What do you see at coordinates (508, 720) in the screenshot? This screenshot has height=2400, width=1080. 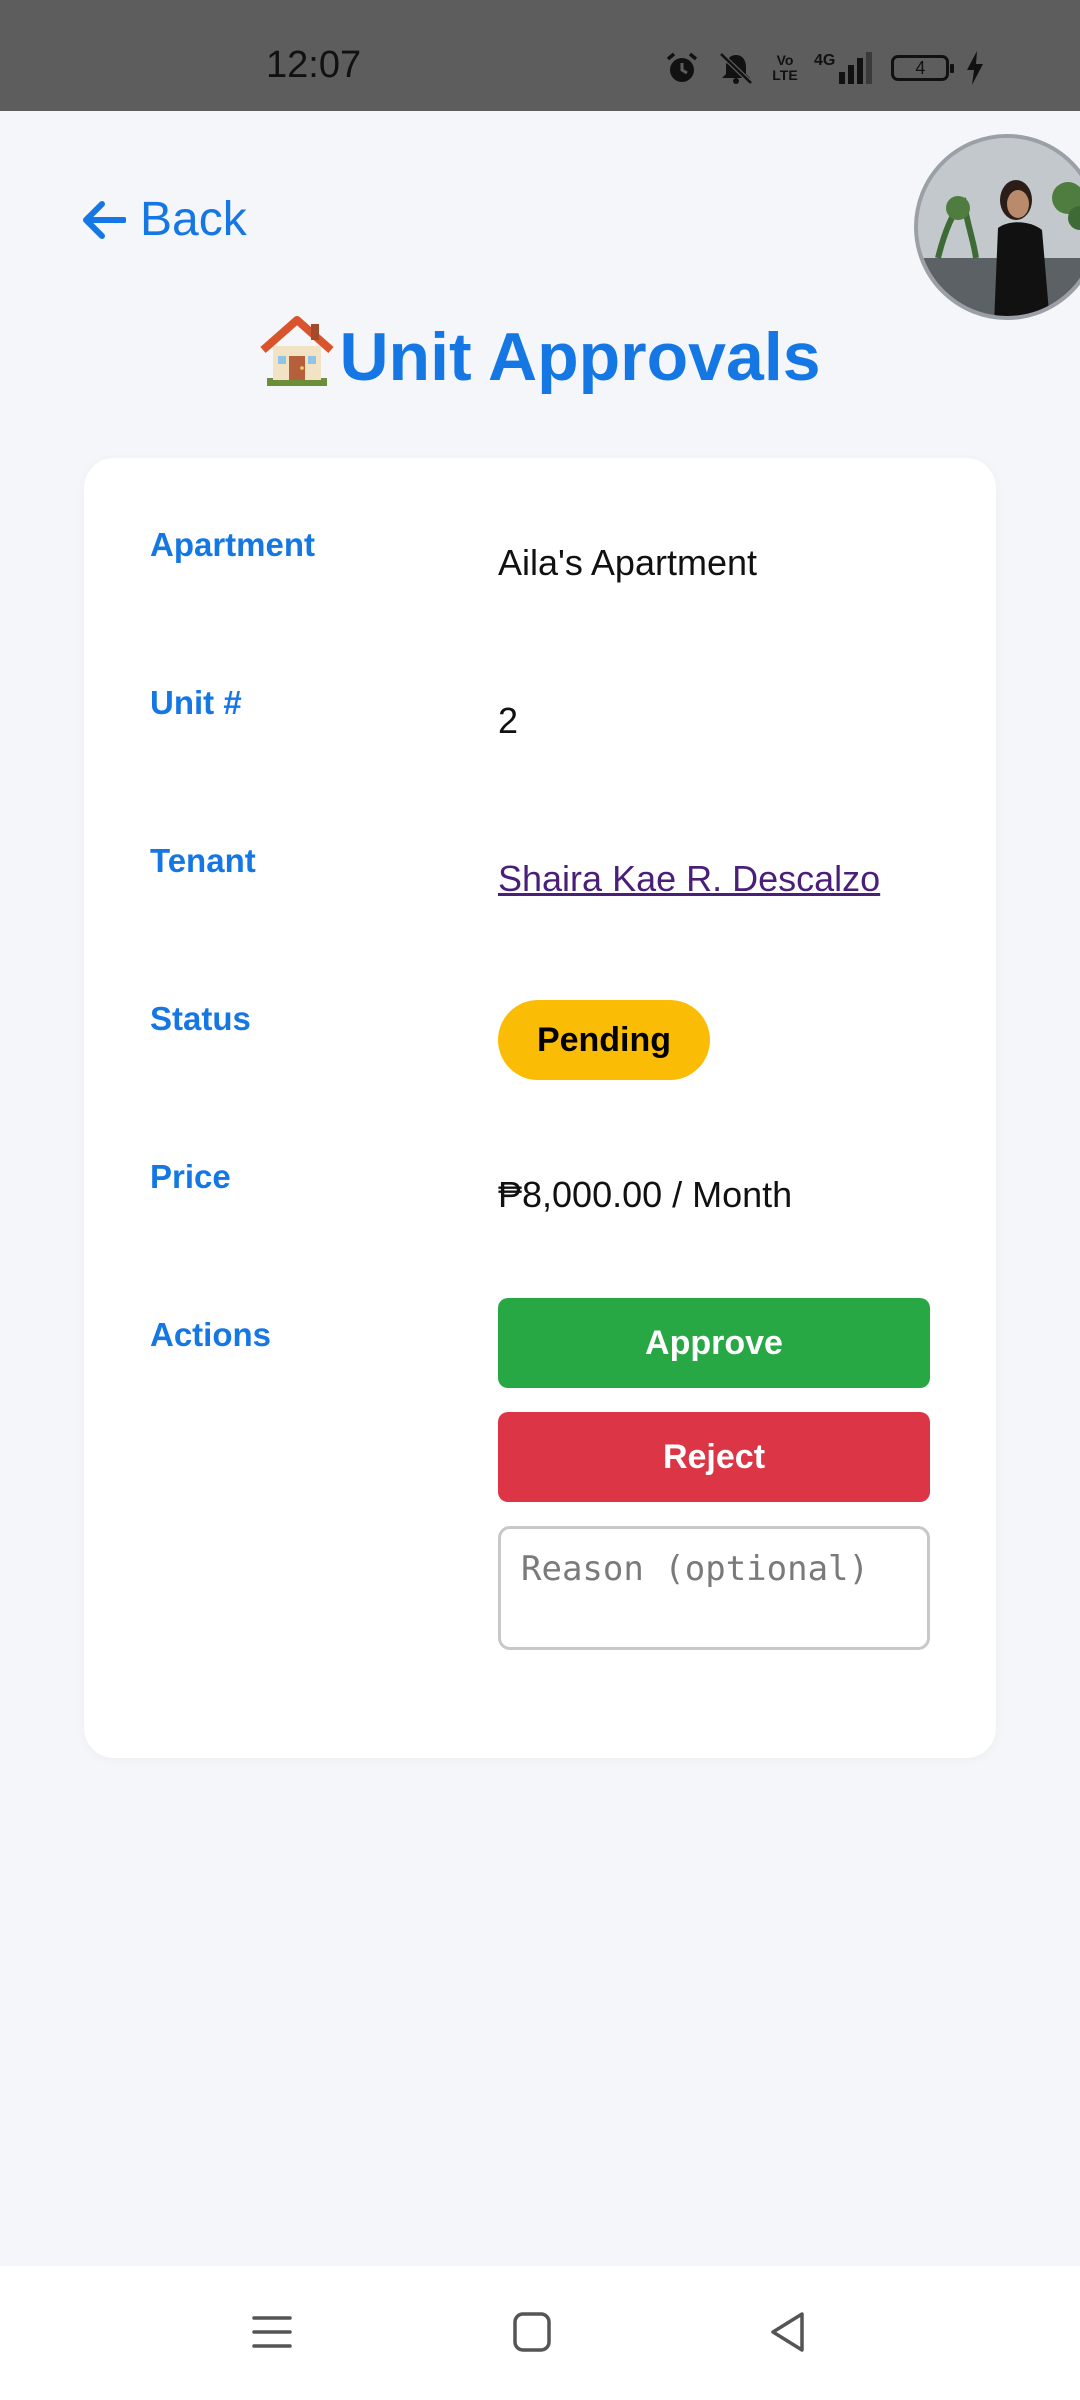 I see `unit-value: 2` at bounding box center [508, 720].